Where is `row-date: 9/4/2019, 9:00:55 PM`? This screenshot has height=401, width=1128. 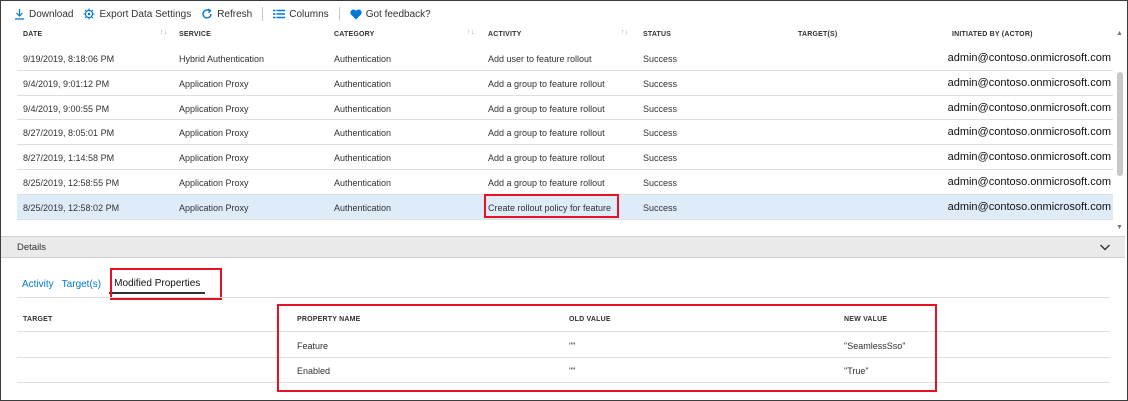 row-date: 9/4/2019, 9:00:55 PM is located at coordinates (66, 108).